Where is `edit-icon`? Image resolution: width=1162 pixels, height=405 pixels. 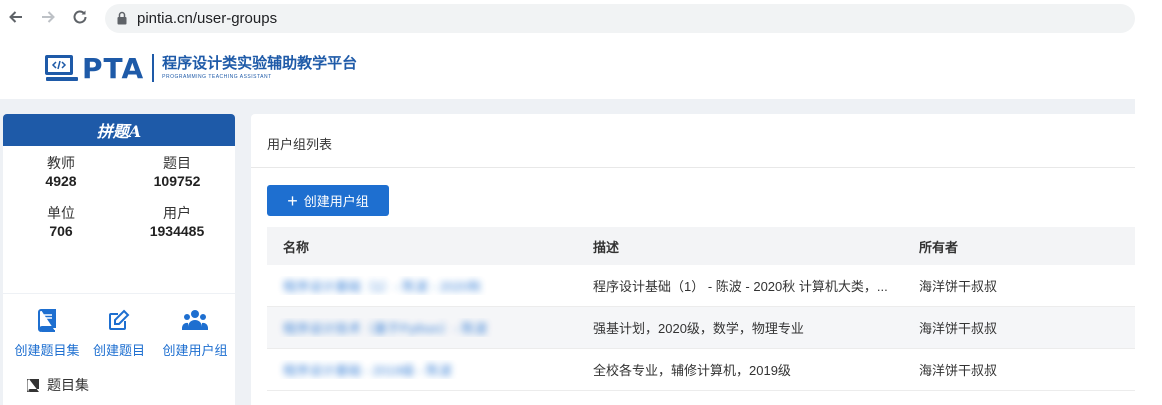
edit-icon is located at coordinates (119, 319).